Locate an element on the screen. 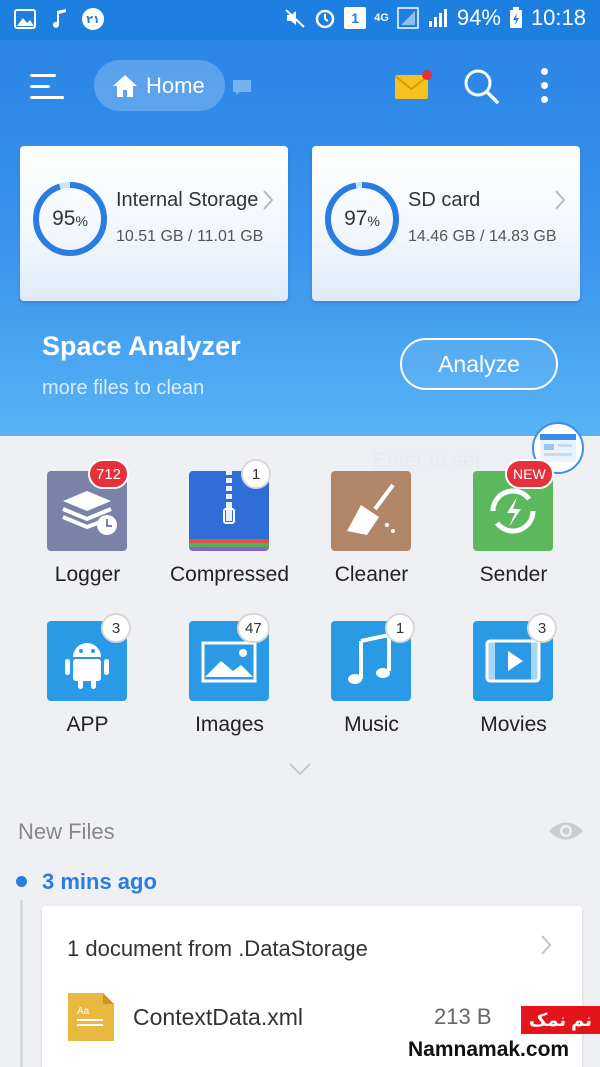 This screenshot has height=1067, width=600. file-name: ContextData.xml is located at coordinates (218, 1017).